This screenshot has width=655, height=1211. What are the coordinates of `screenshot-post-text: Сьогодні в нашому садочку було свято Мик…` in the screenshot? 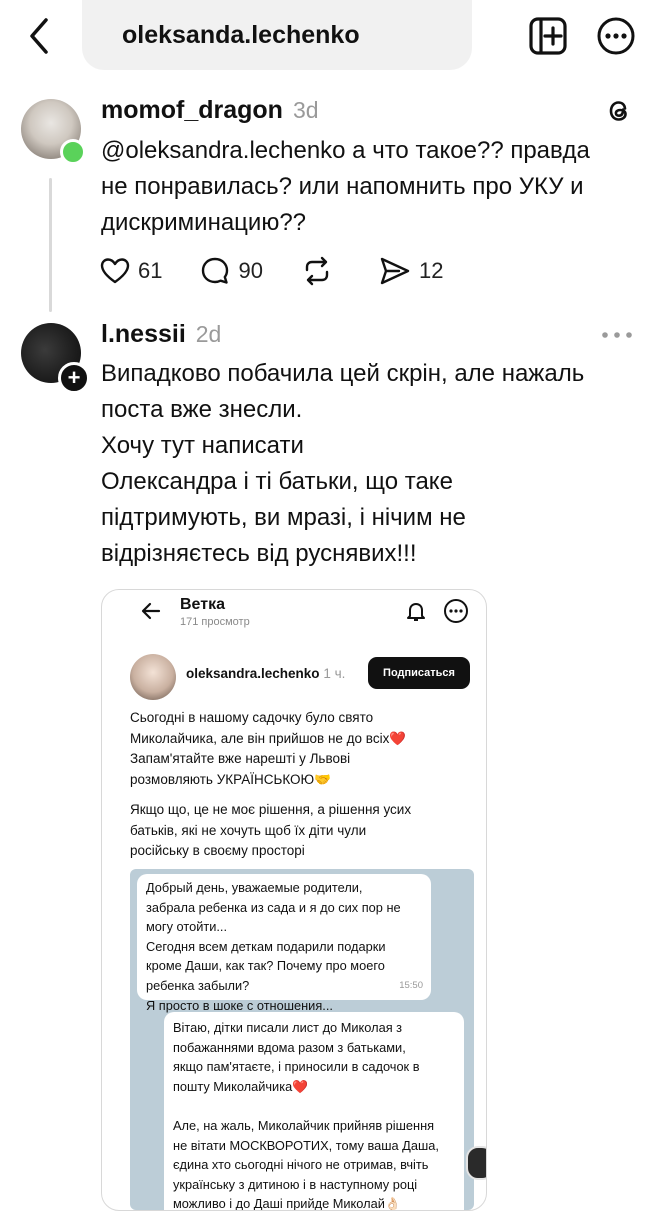 It's located at (300, 749).